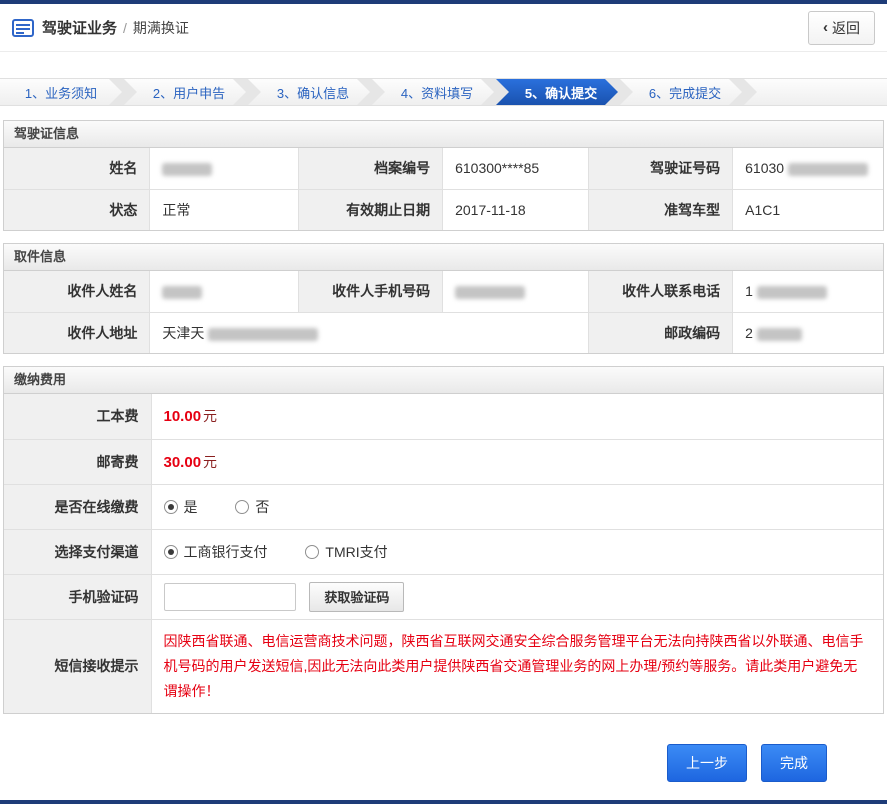 The width and height of the screenshot is (887, 804). I want to click on recipient-mobile-value, so click(515, 292).